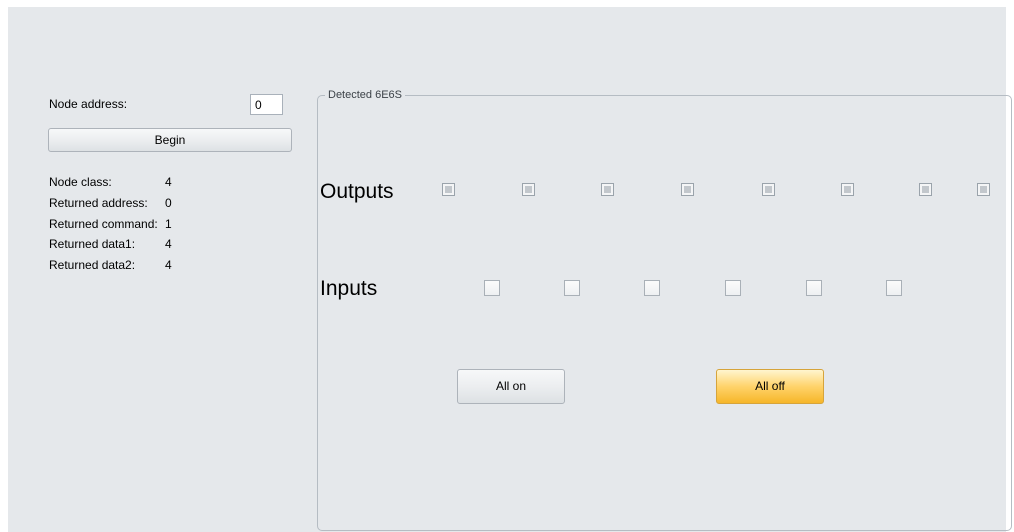 Image resolution: width=1014 pixels, height=532 pixels. Describe the element at coordinates (98, 203) in the screenshot. I see `returned-address-label: Returned address:` at that location.